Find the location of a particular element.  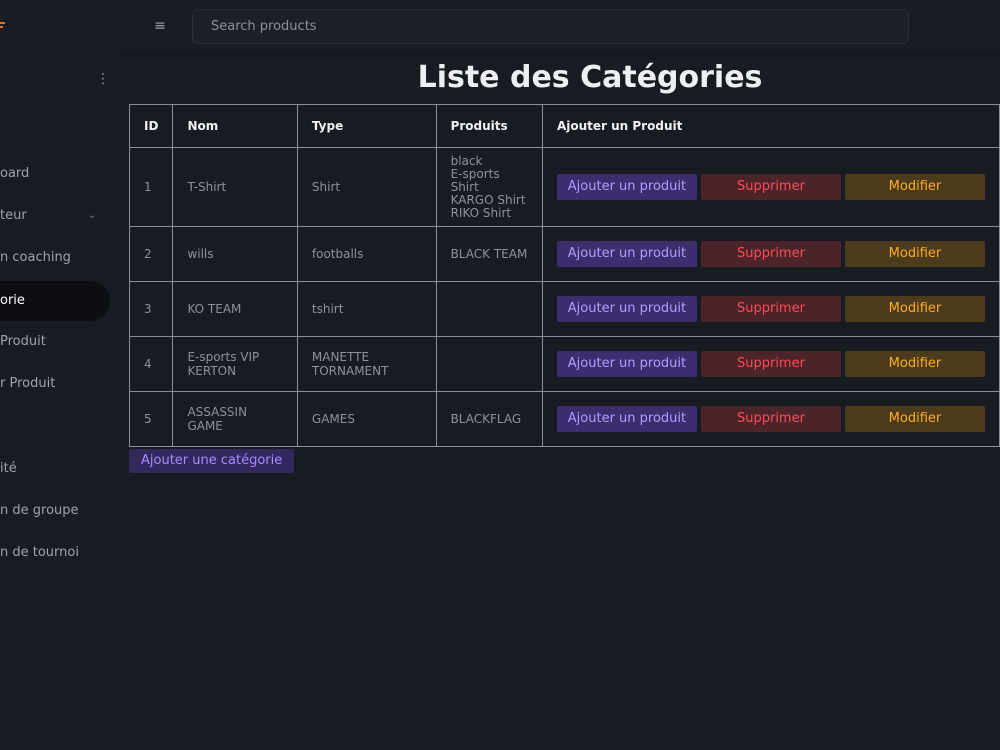

product-list-item: BLACKFLAG is located at coordinates (486, 418).